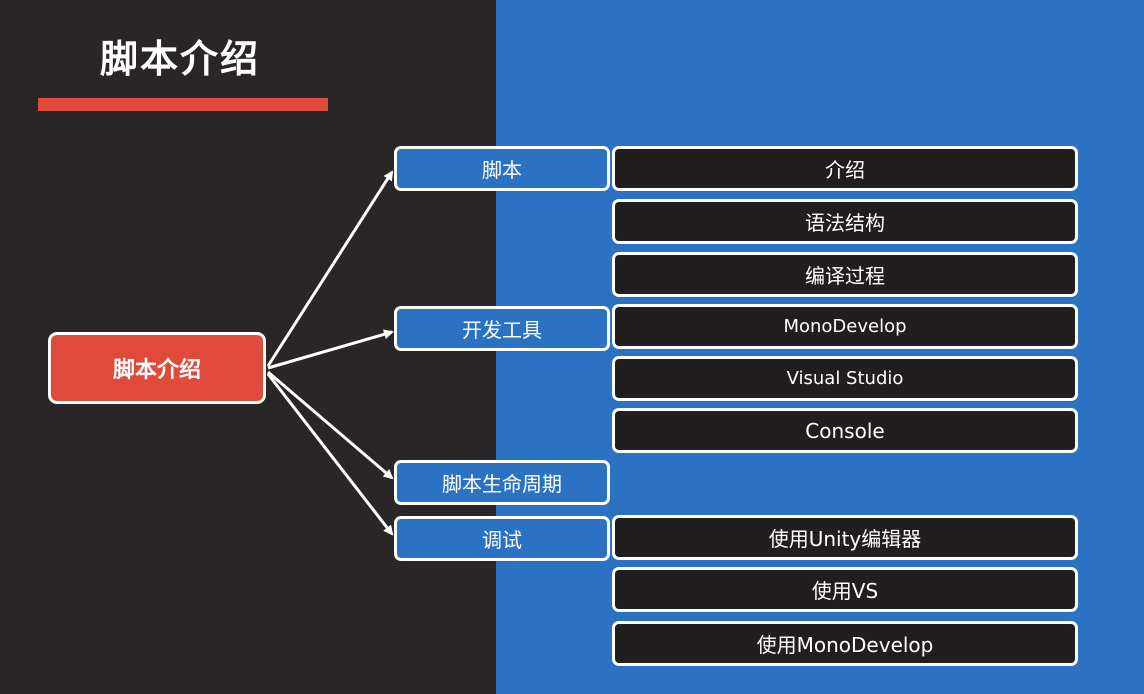  Describe the element at coordinates (502, 168) in the screenshot. I see `category-node-script: 脚本` at that location.